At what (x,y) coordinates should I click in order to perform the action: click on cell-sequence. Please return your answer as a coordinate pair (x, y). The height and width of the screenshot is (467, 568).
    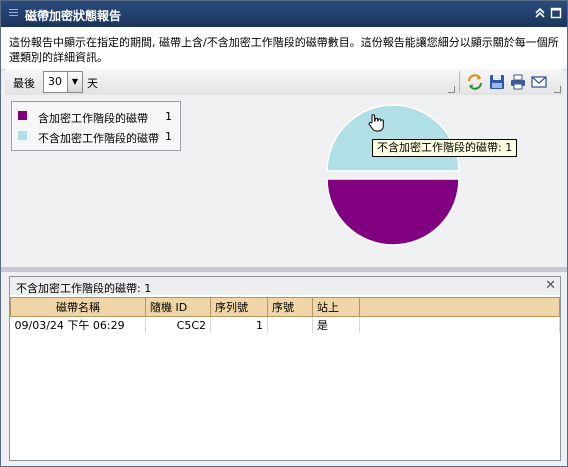
    Looking at the image, I should click on (290, 324).